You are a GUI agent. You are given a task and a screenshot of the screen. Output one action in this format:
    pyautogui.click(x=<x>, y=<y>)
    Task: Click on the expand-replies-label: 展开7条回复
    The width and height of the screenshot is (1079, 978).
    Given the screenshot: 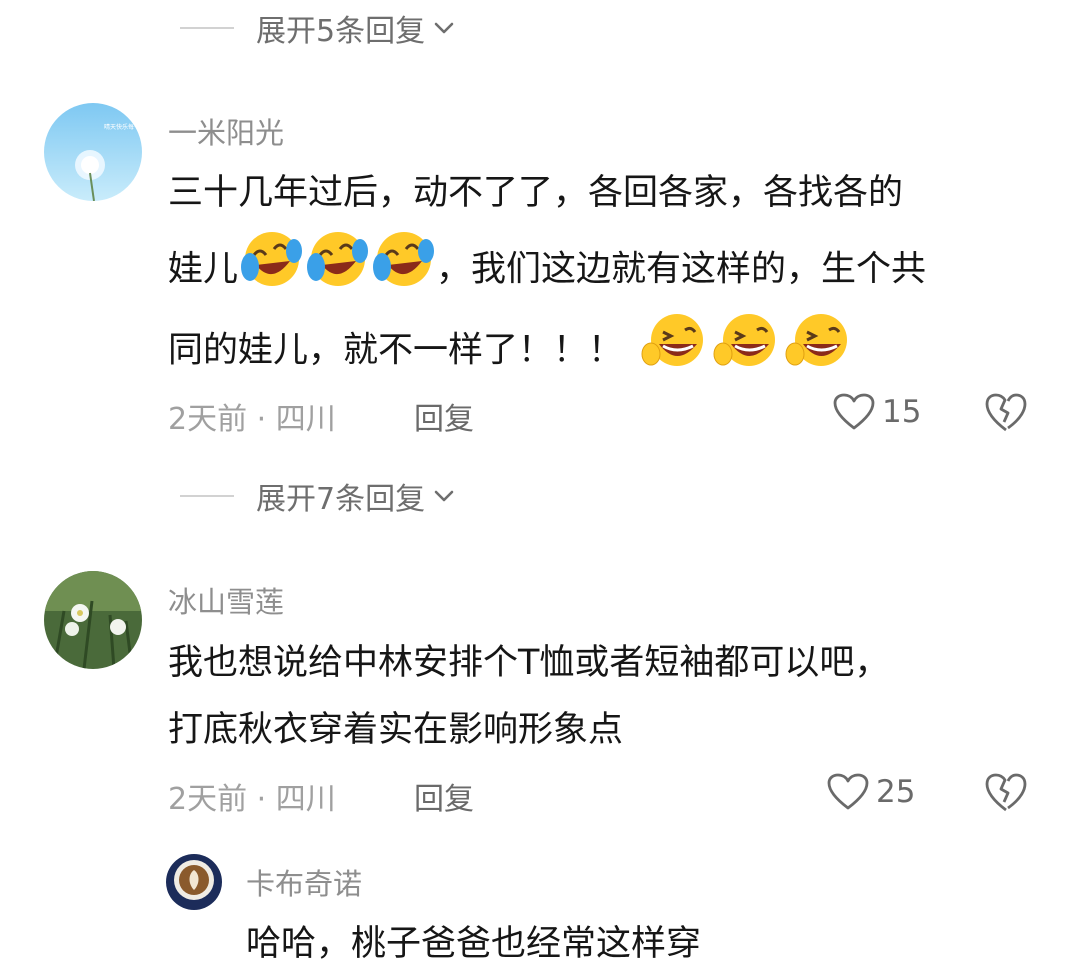 What is the action you would take?
    pyautogui.click(x=341, y=499)
    